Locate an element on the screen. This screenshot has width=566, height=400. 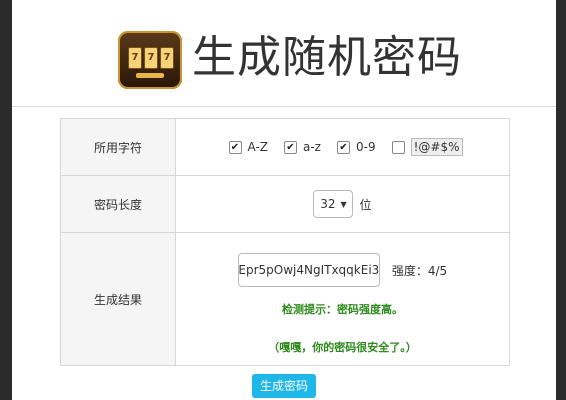
checkbox-digits: ✔ is located at coordinates (343, 147).